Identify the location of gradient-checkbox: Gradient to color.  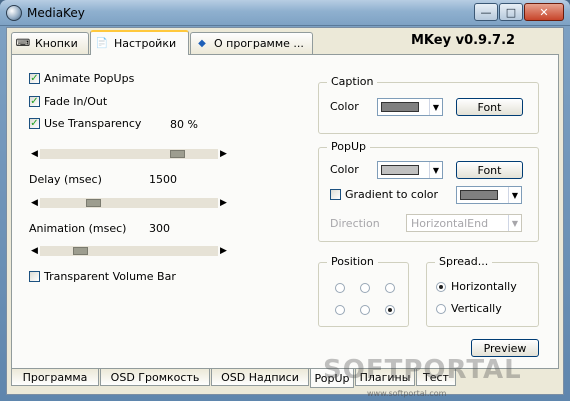
(384, 194).